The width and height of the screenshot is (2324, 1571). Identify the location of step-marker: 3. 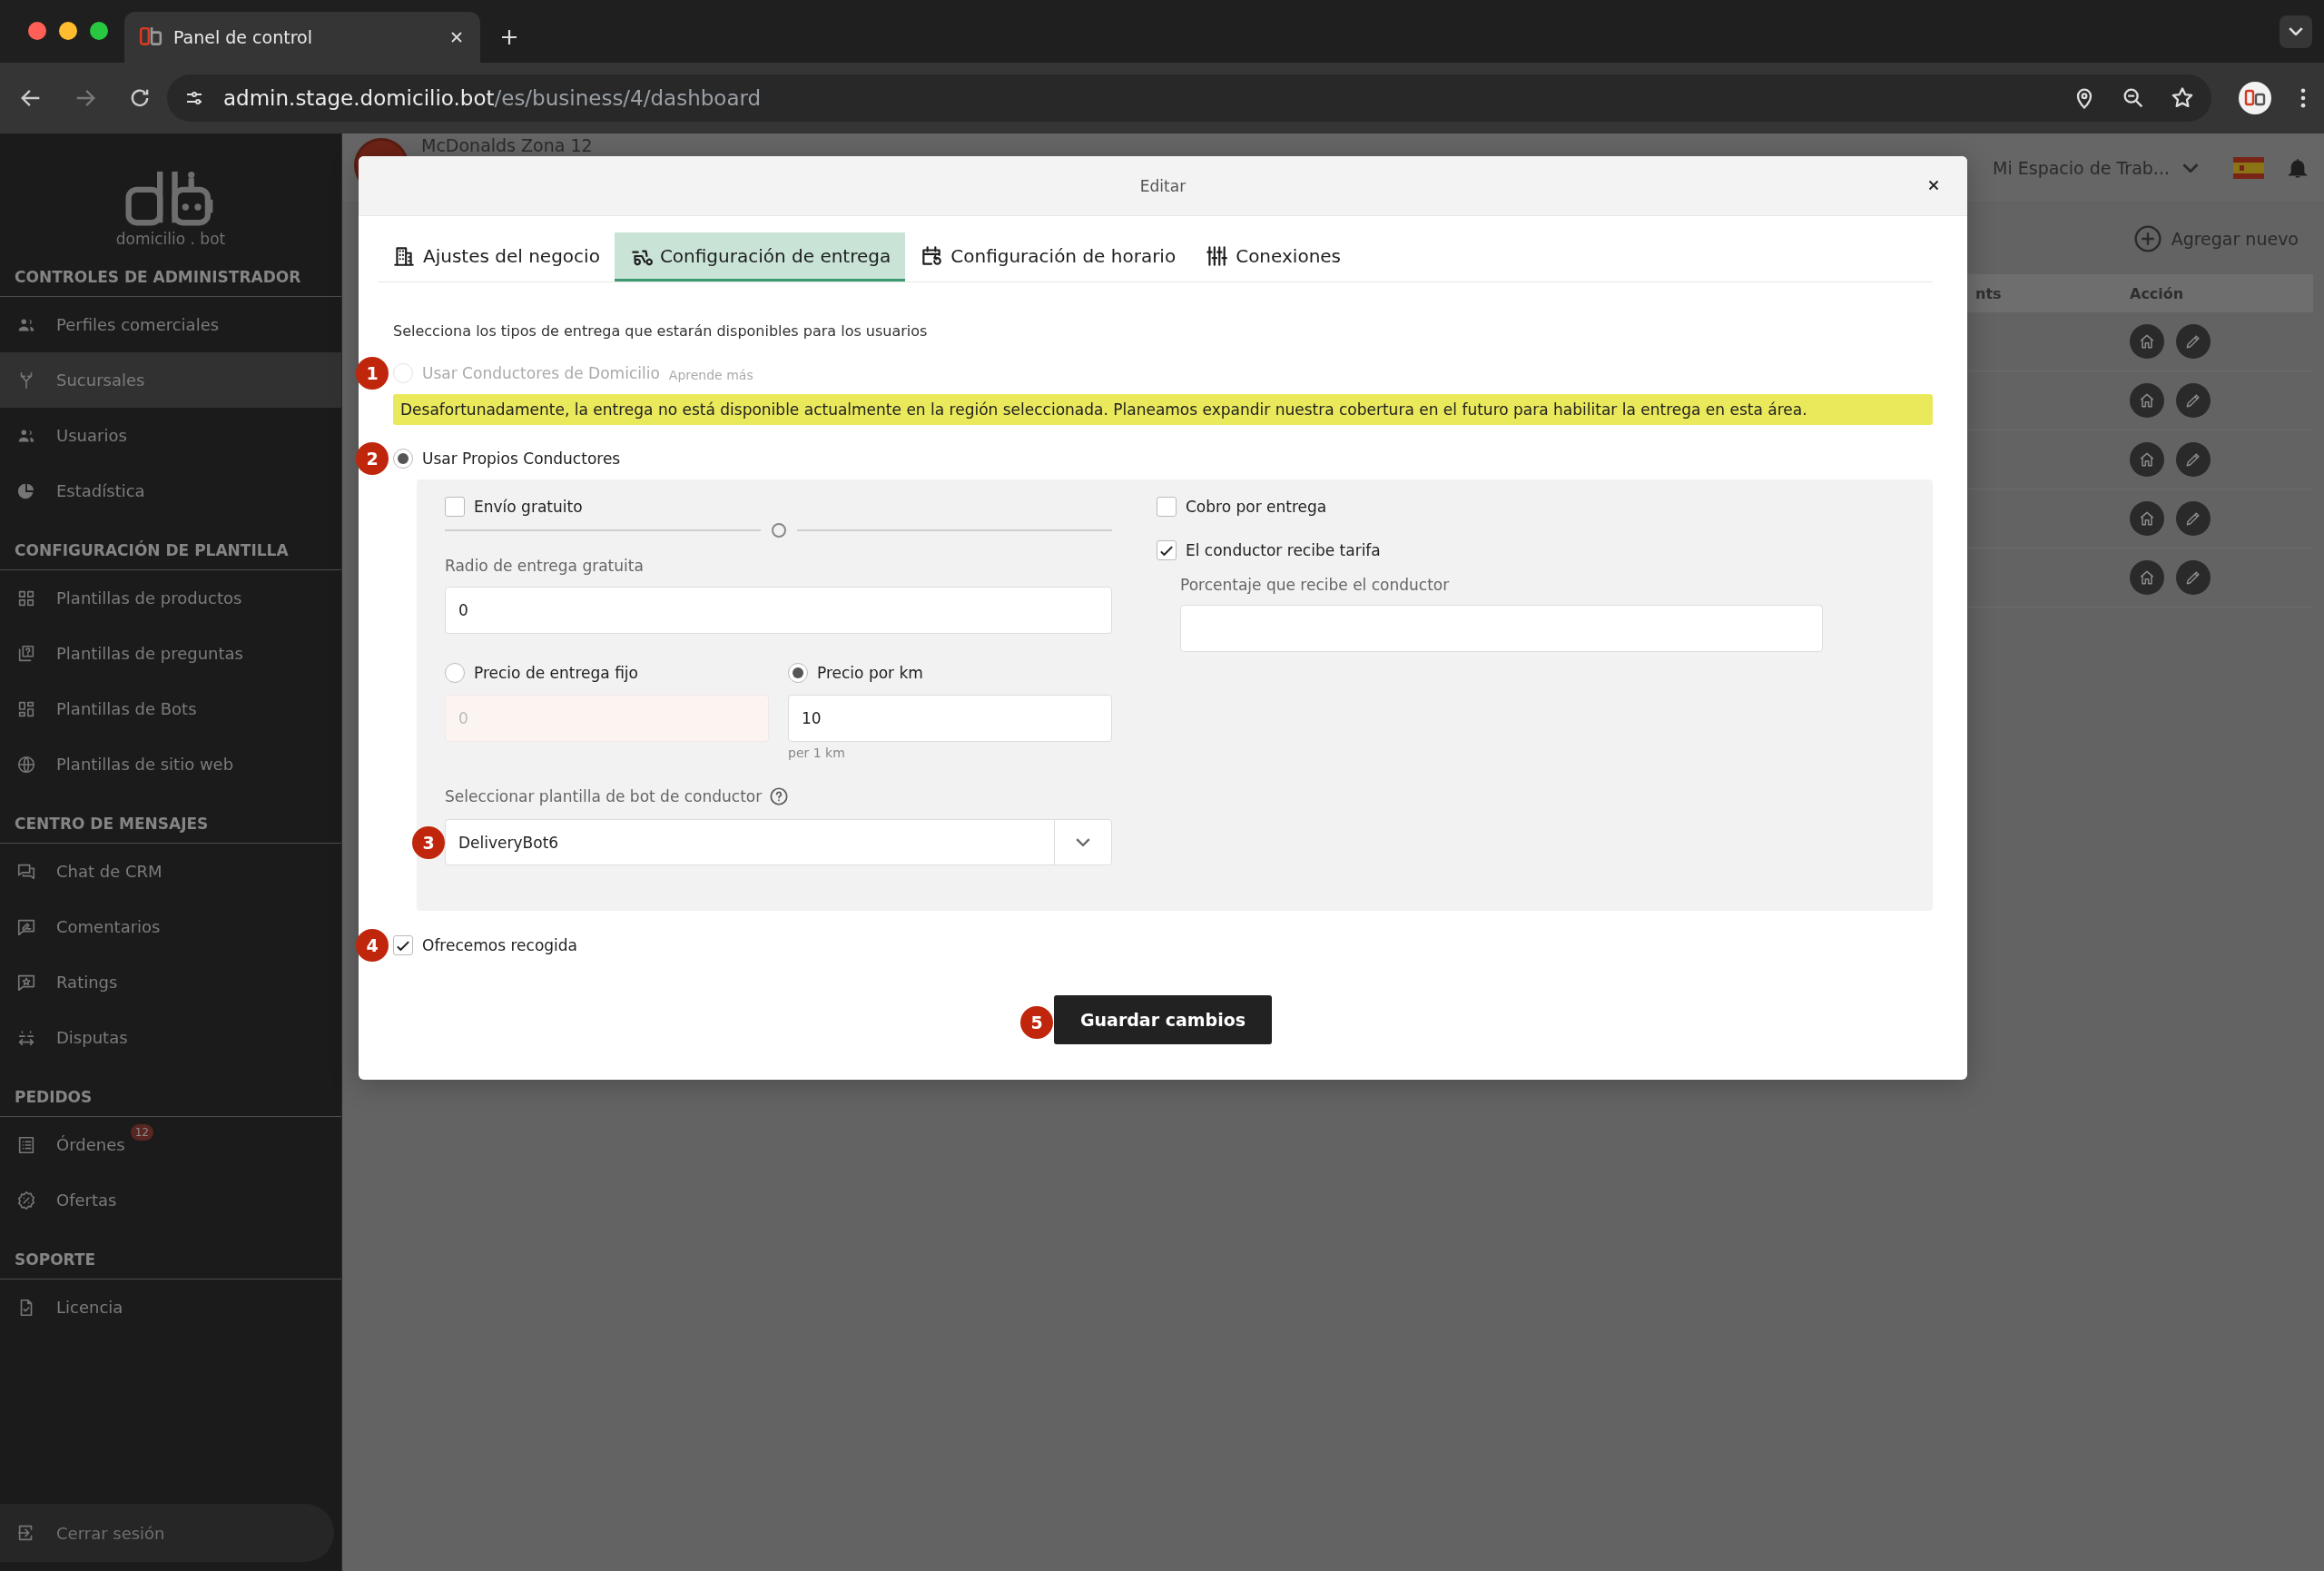
(428, 842).